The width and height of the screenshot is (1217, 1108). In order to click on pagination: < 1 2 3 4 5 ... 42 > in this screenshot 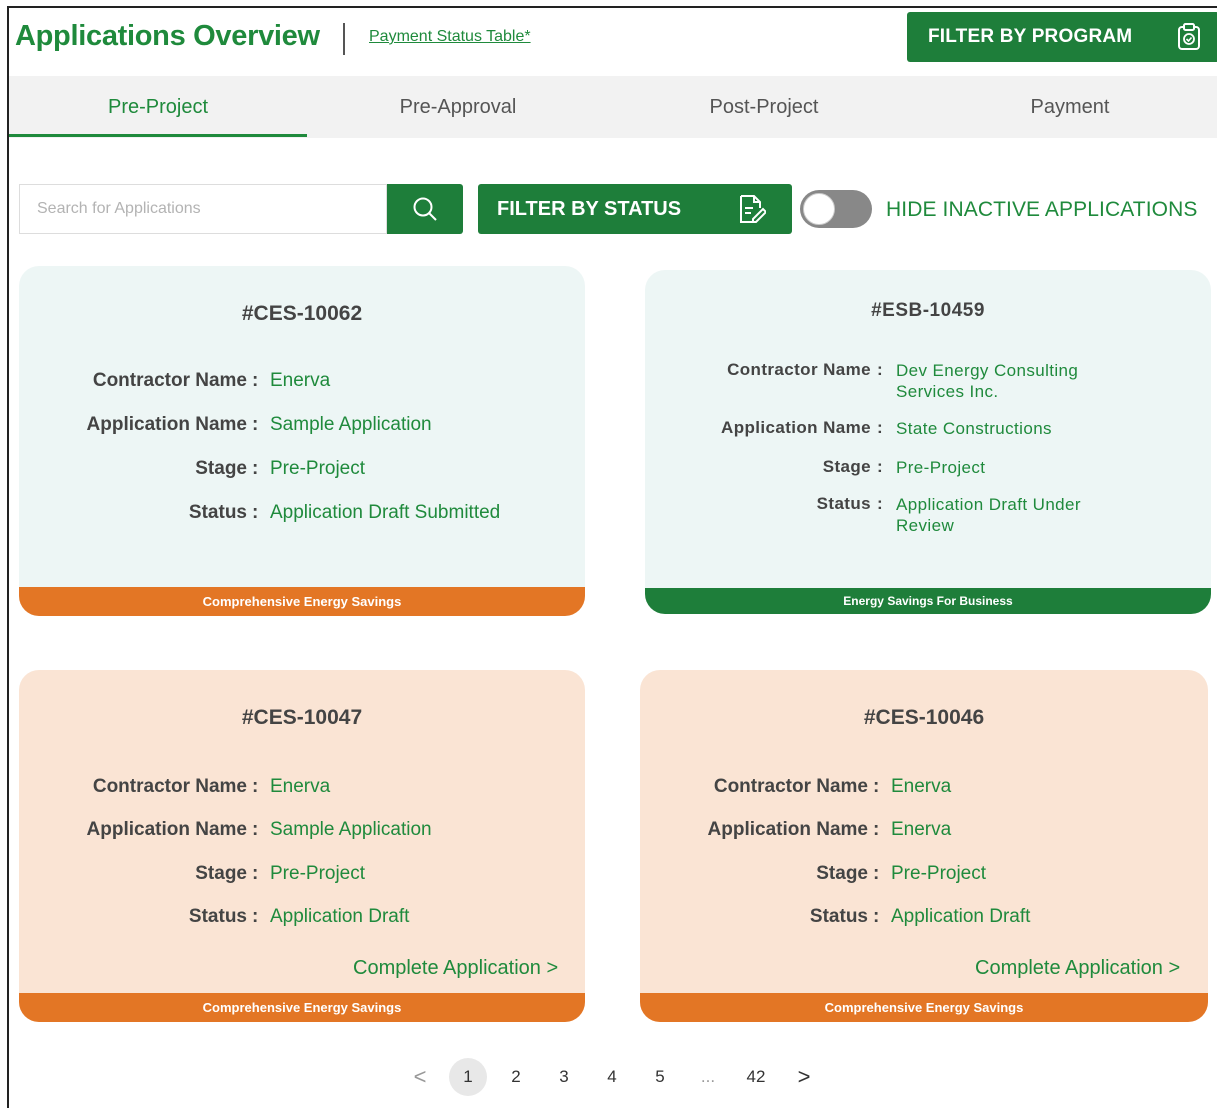, I will do `click(613, 1078)`.